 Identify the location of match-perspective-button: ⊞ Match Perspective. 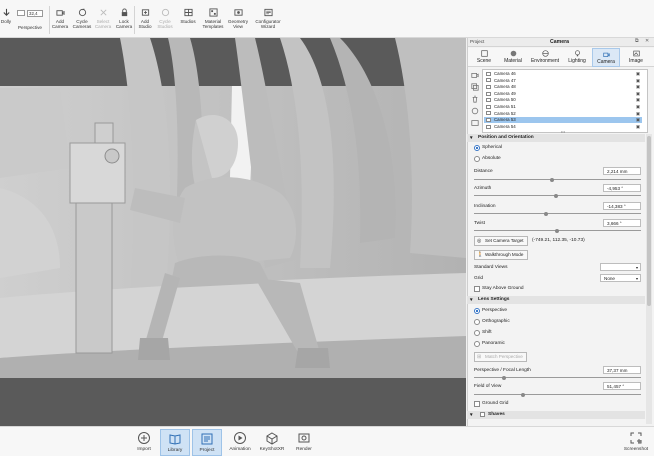
(500, 357).